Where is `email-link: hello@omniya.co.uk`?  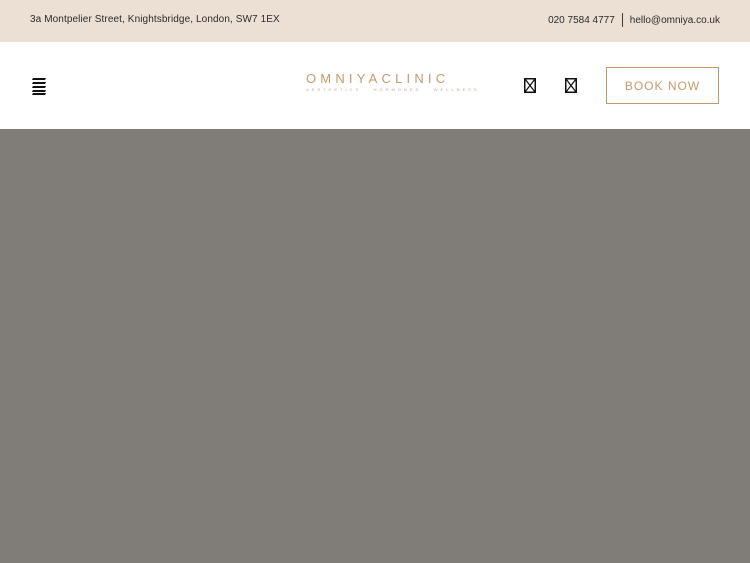
email-link: hello@omniya.co.uk is located at coordinates (675, 20).